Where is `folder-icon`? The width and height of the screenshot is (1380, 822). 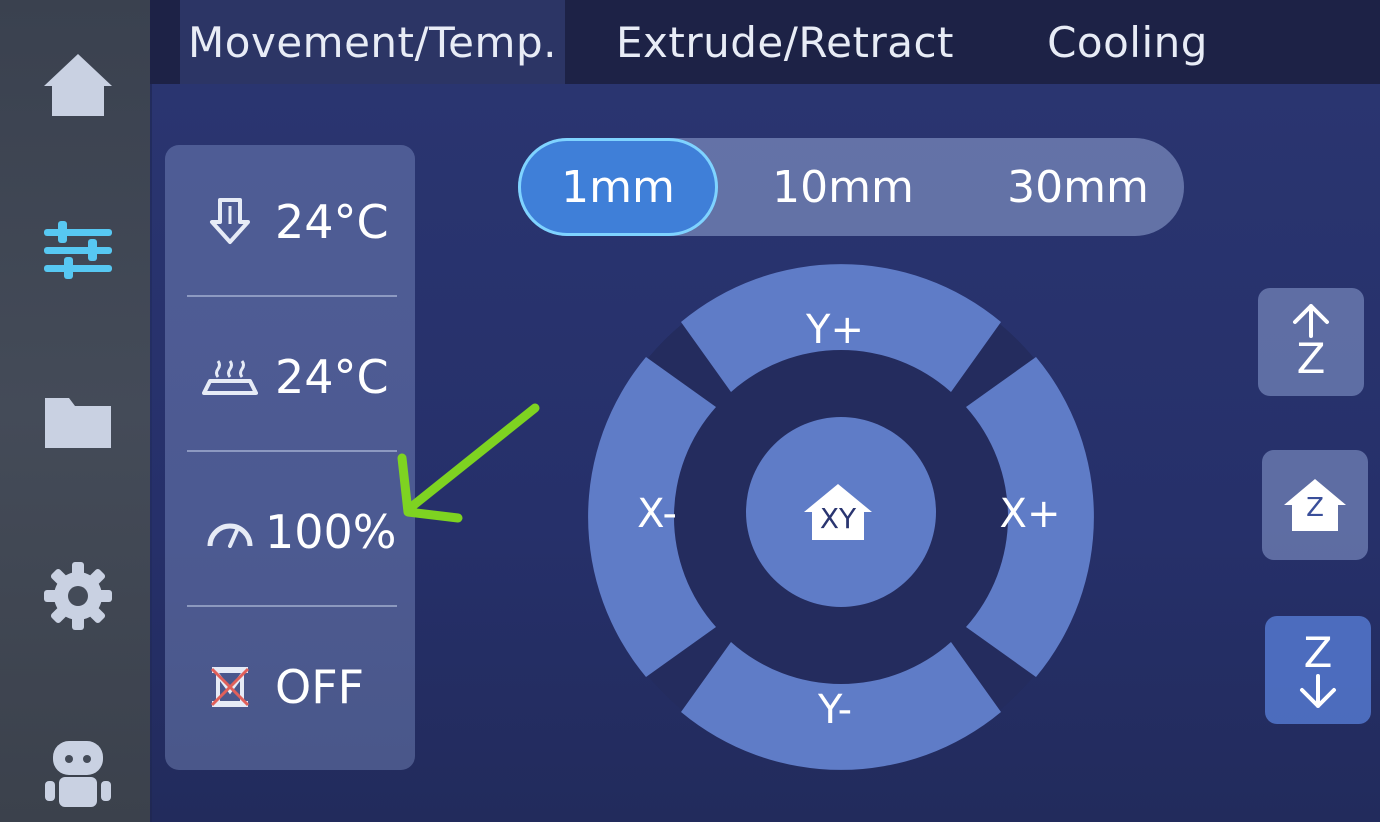 folder-icon is located at coordinates (78, 423).